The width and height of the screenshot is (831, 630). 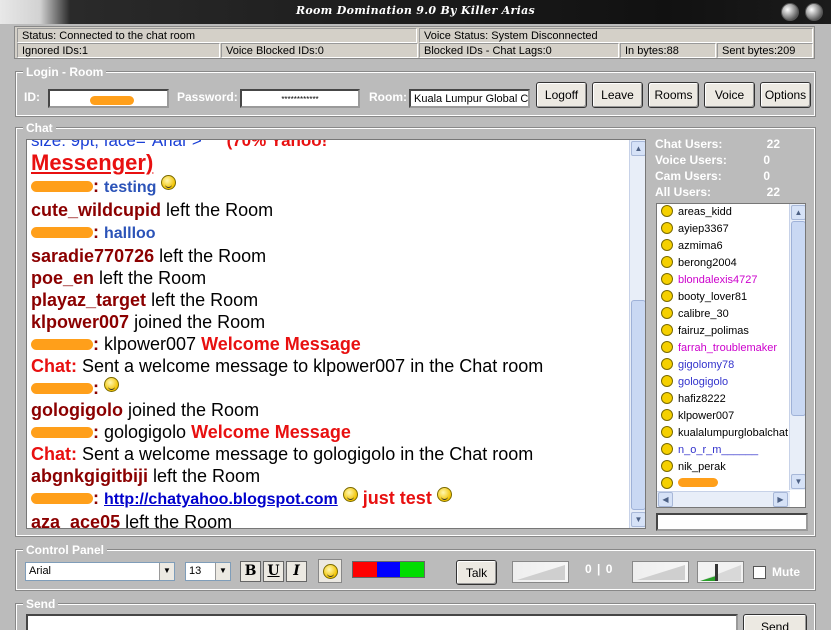 I want to click on title-bar: Room Domination 9.0 By Killer Arias, so click(x=415, y=12).